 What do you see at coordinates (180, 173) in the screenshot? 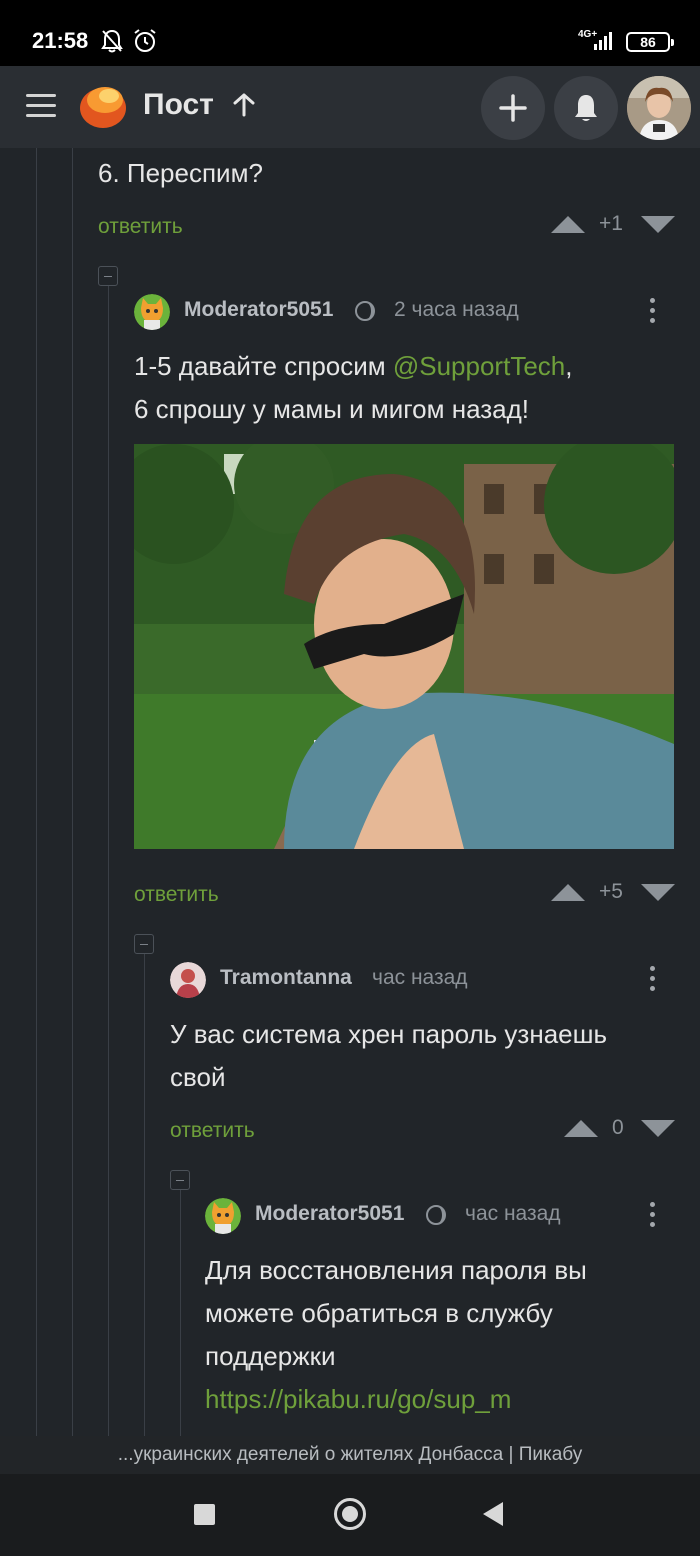
I see `comment-1-text: 6. Переспим?` at bounding box center [180, 173].